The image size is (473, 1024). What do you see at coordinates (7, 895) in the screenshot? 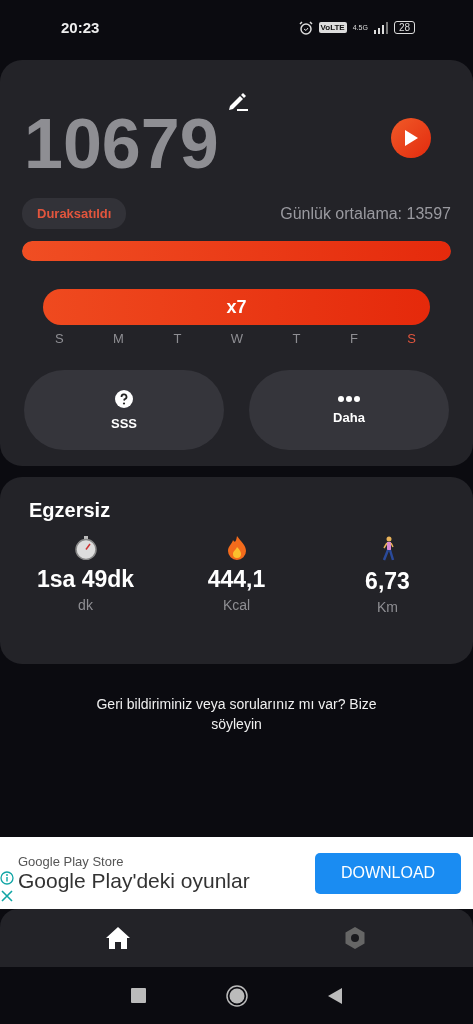
I see `close-icon` at bounding box center [7, 895].